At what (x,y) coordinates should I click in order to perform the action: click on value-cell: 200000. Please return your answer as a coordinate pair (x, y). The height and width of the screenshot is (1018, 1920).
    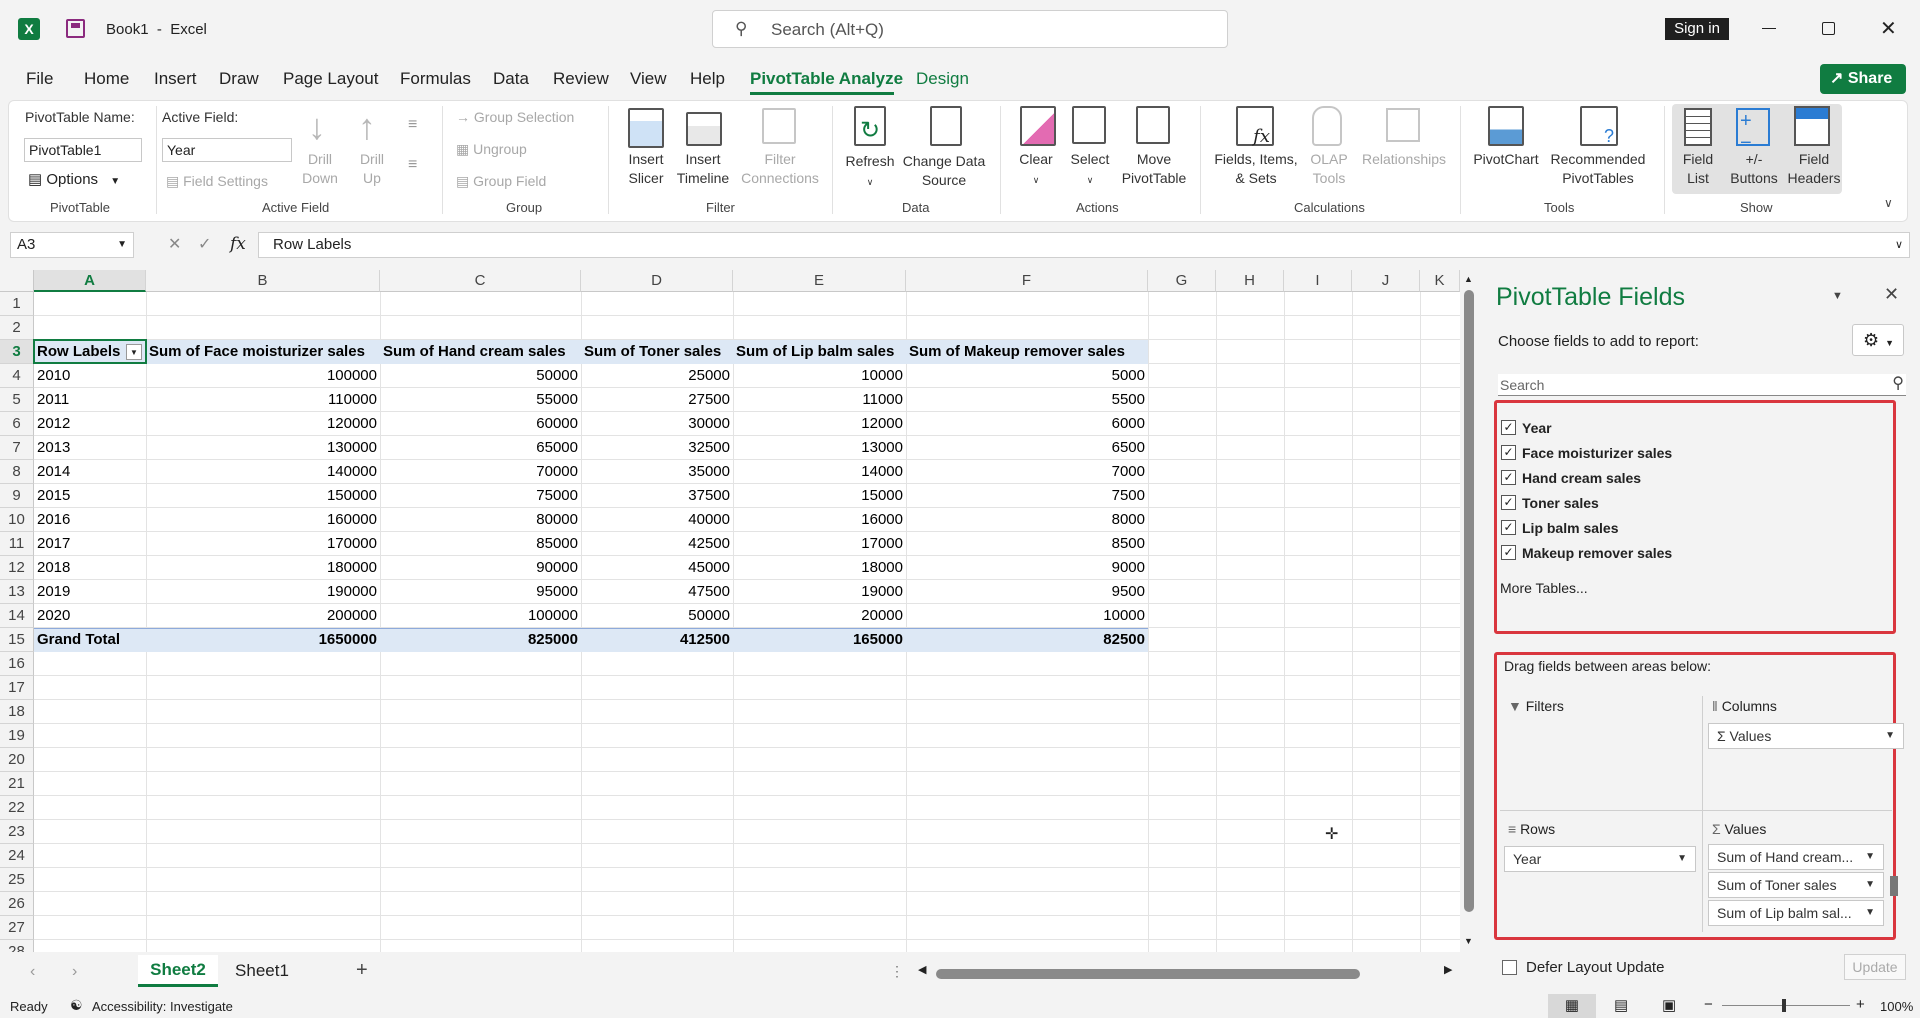
    Looking at the image, I should click on (263, 616).